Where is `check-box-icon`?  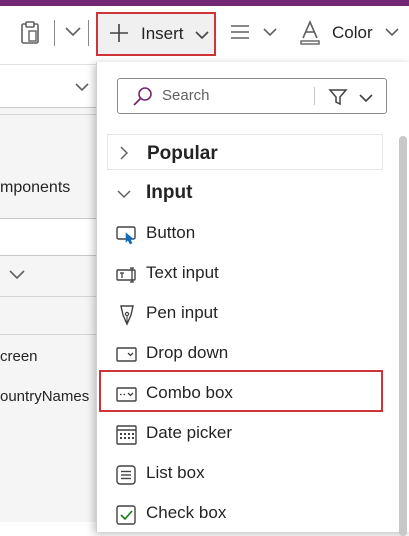
check-box-icon is located at coordinates (127, 515).